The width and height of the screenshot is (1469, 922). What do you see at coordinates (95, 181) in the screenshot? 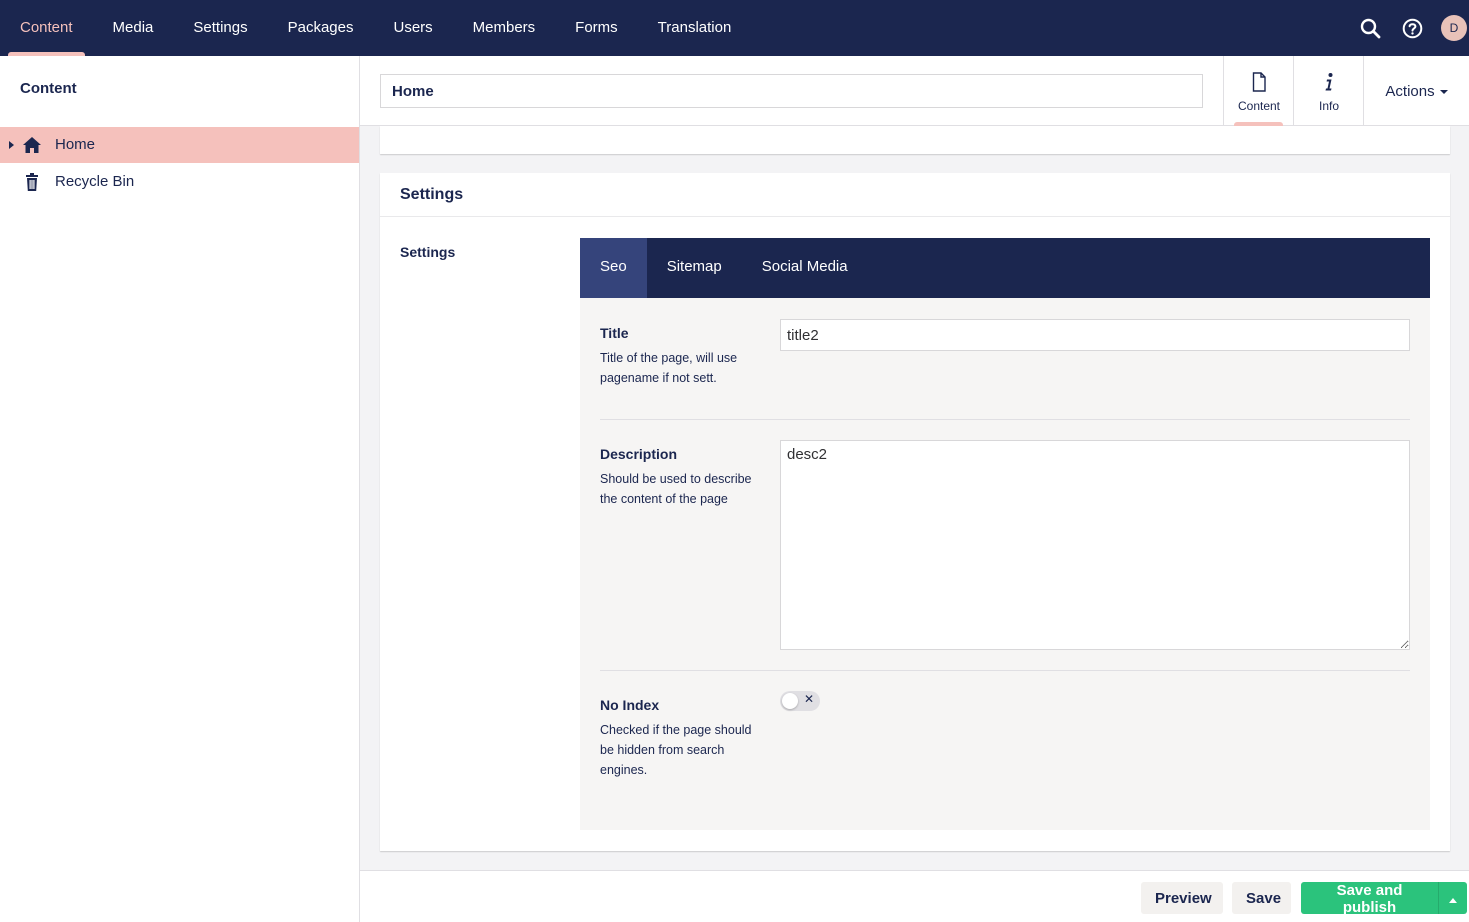
I see `tree-item-label: Recycle Bin` at bounding box center [95, 181].